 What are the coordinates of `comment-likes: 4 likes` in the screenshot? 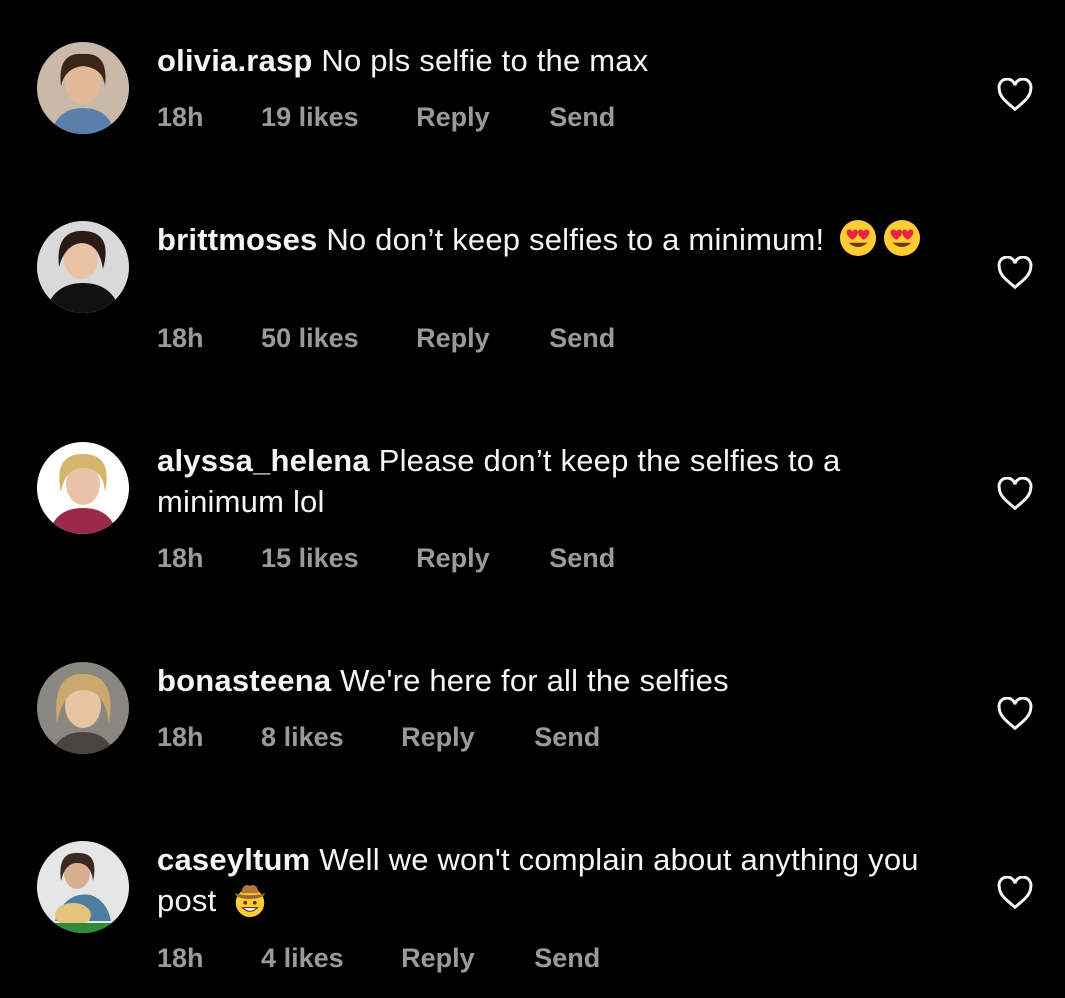 It's located at (302, 958).